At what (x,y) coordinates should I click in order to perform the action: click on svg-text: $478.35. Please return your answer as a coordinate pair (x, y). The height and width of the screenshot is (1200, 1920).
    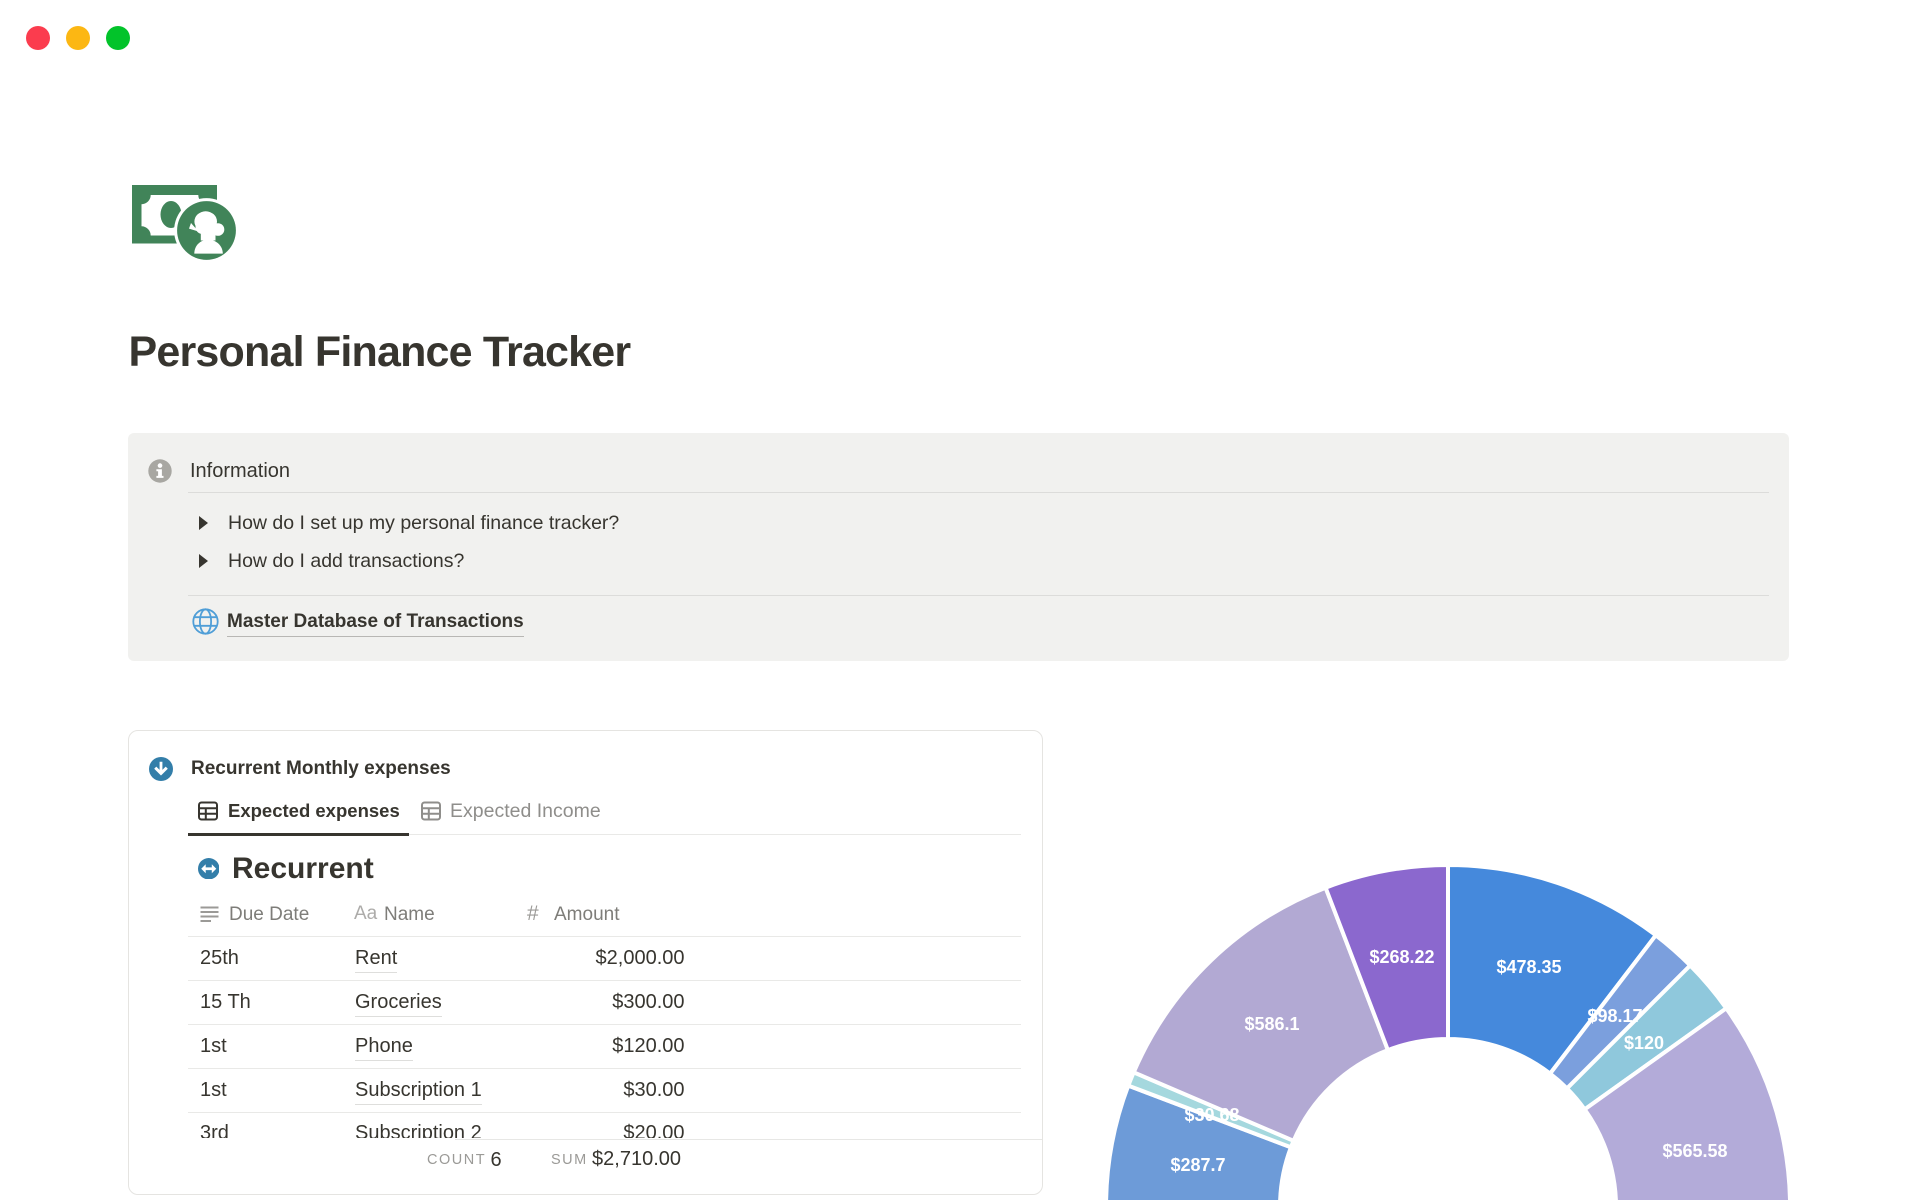
    Looking at the image, I should click on (1528, 967).